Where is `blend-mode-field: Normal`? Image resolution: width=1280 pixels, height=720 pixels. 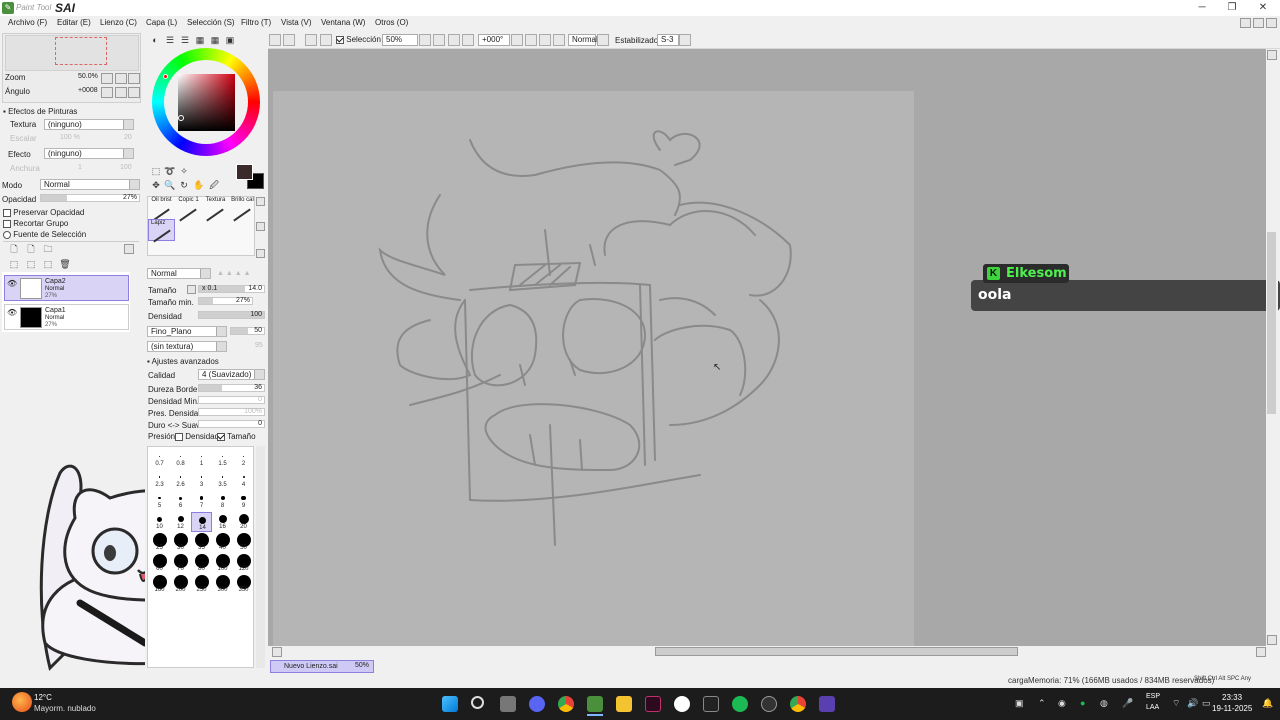
blend-mode-field: Normal is located at coordinates (583, 40).